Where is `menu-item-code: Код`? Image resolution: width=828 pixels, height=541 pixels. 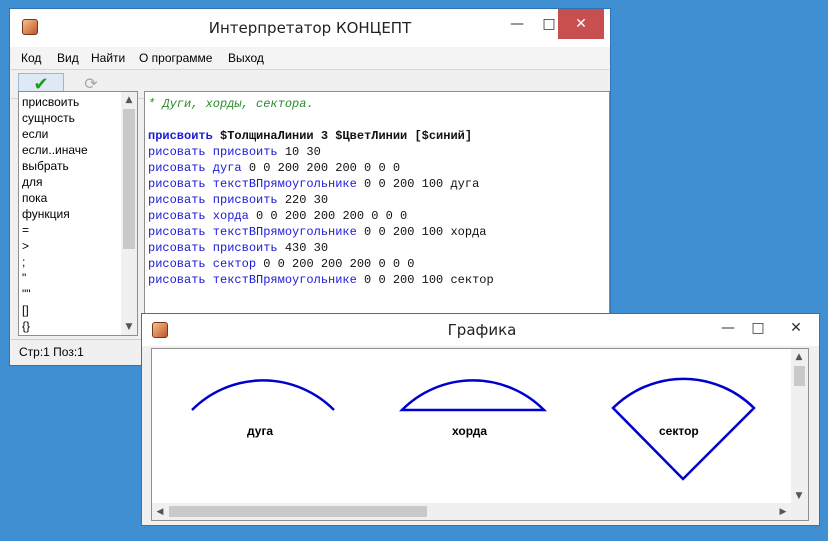
menu-item-code: Код is located at coordinates (31, 58).